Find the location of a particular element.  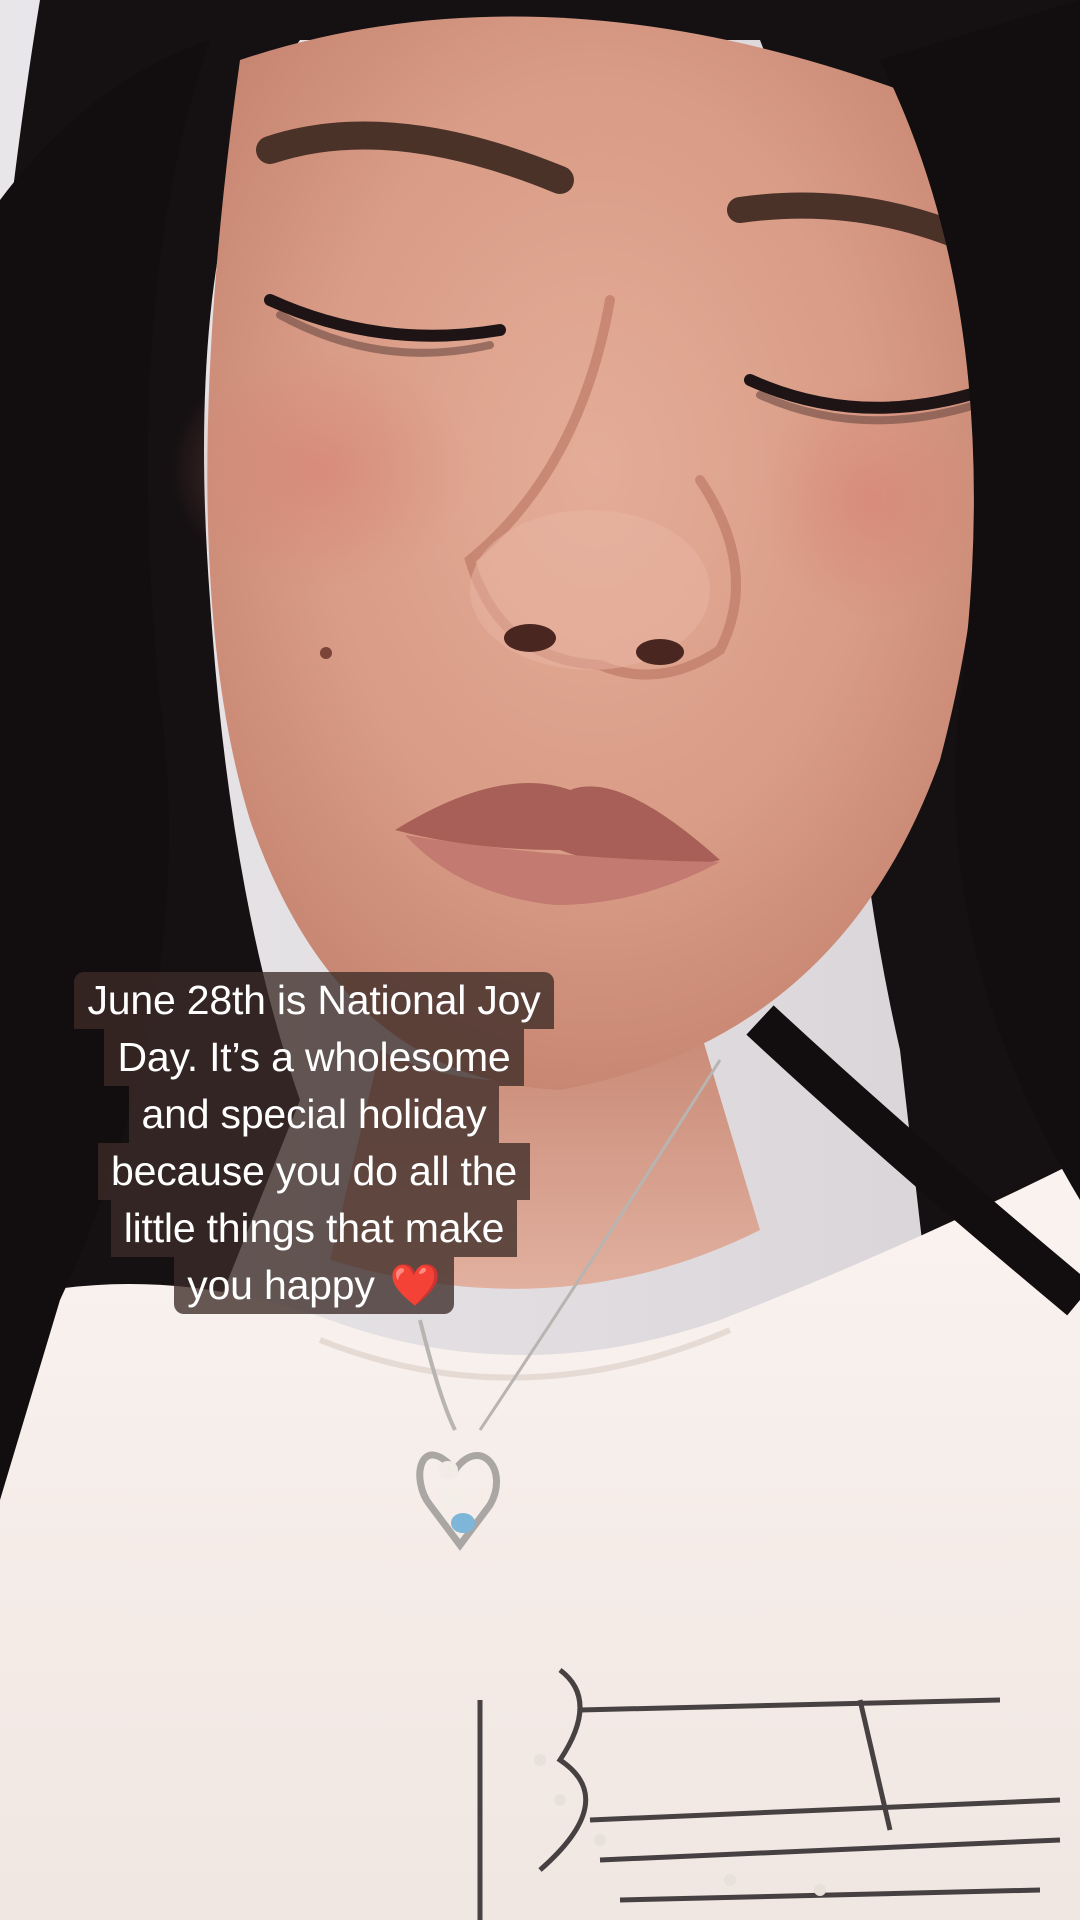

caption-text: you happy is located at coordinates (281, 1285).